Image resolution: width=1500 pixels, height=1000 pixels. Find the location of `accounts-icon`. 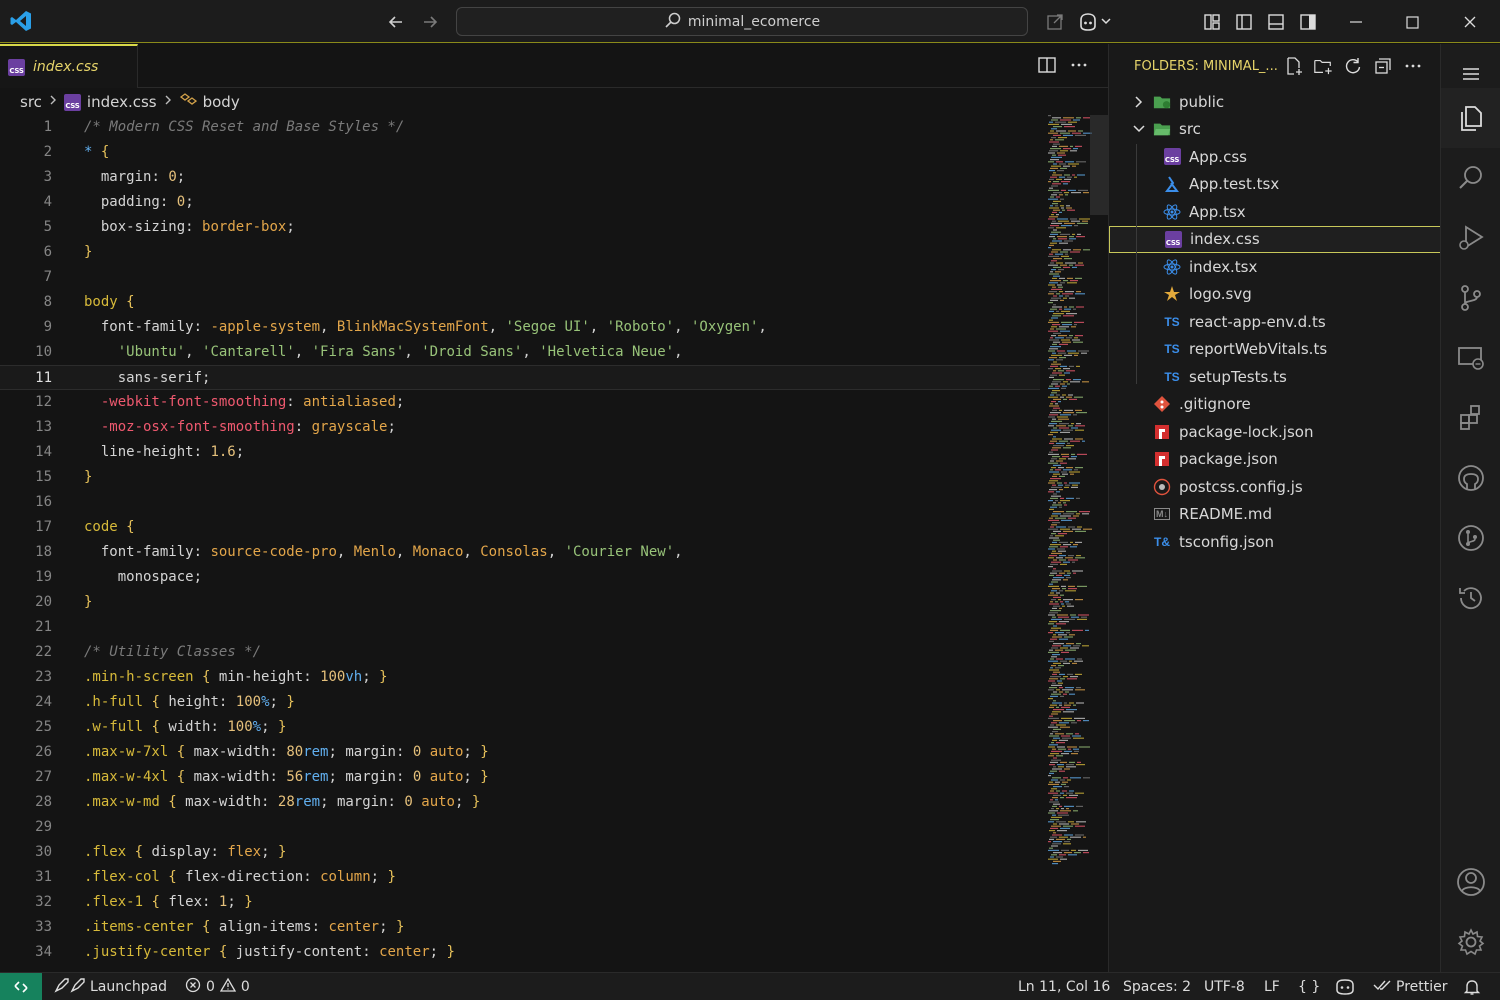

accounts-icon is located at coordinates (1470, 882).